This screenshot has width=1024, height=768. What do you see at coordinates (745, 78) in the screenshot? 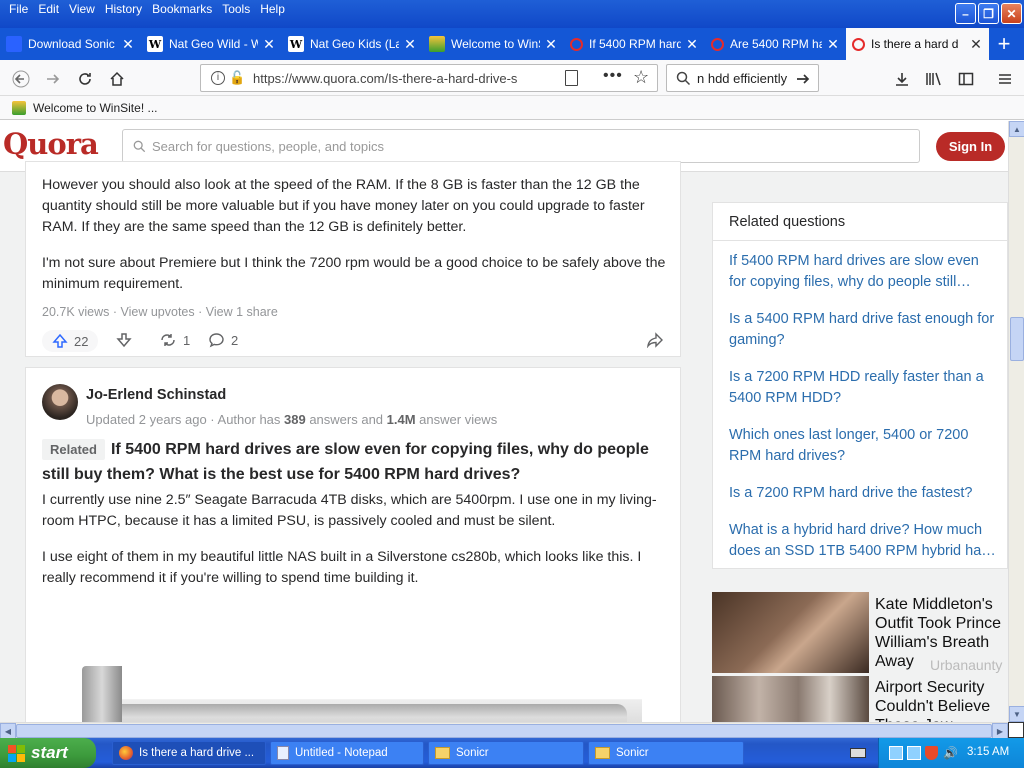
I see `search-value: n hdd efficiently` at bounding box center [745, 78].